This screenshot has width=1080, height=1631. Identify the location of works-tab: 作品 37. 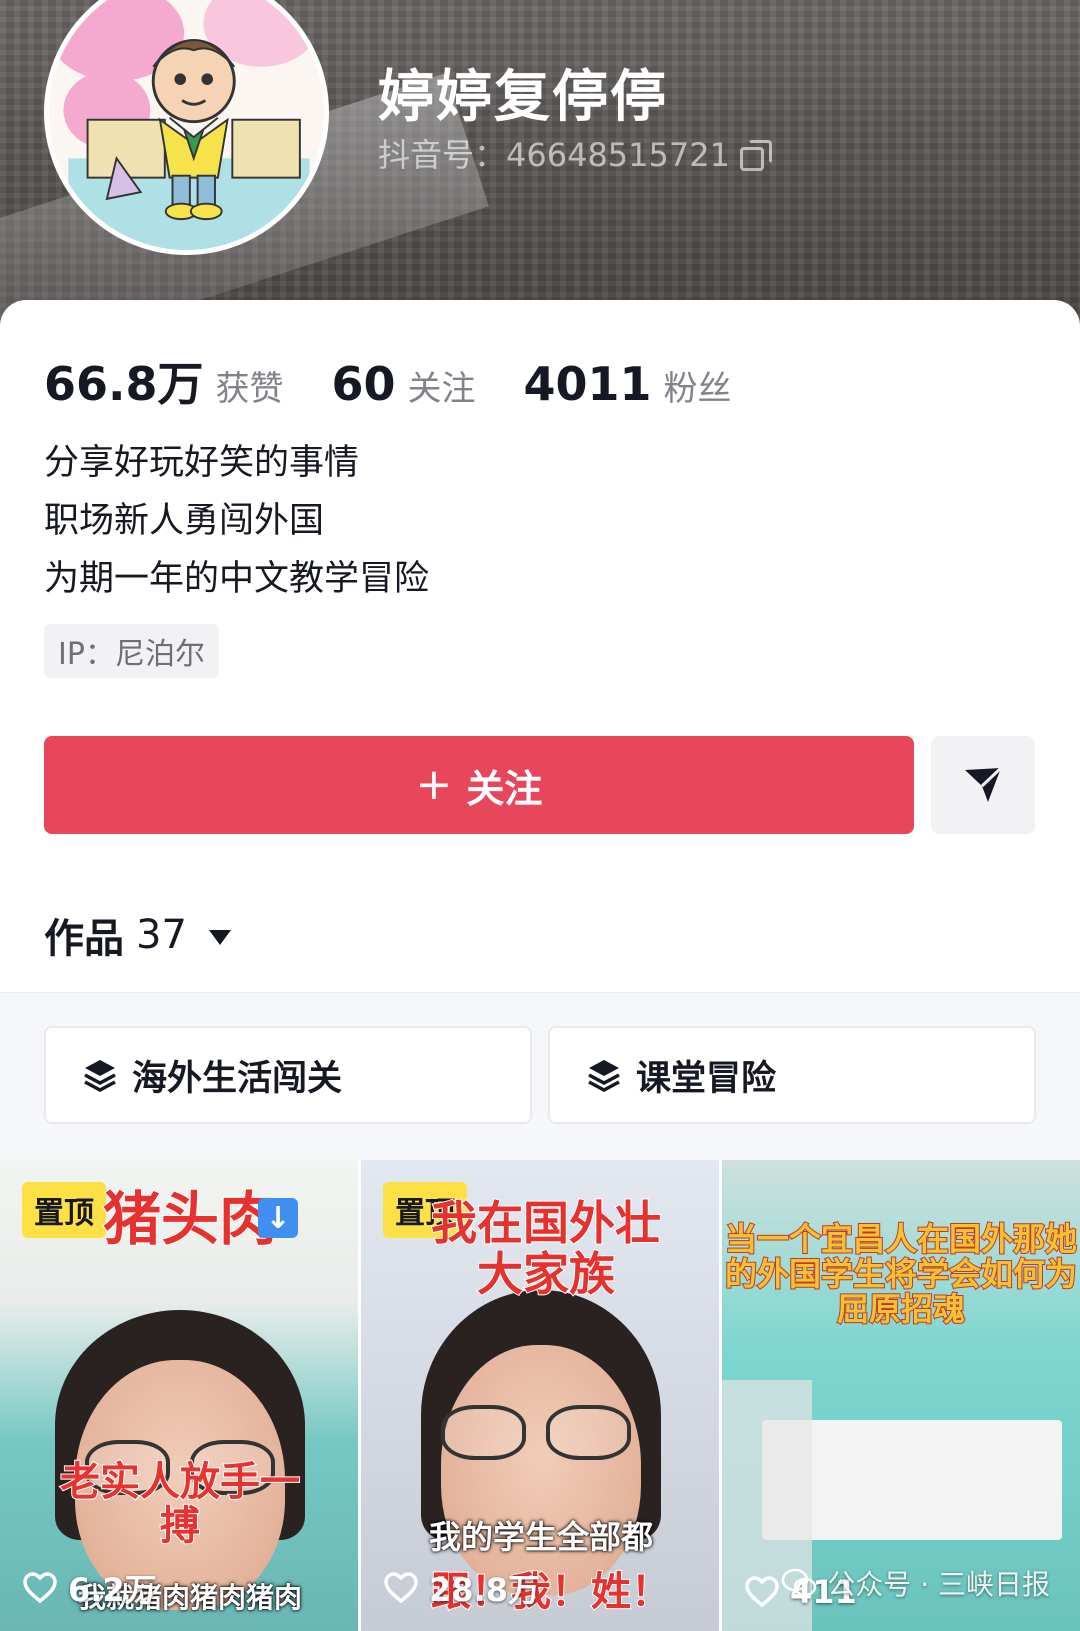
(137, 935).